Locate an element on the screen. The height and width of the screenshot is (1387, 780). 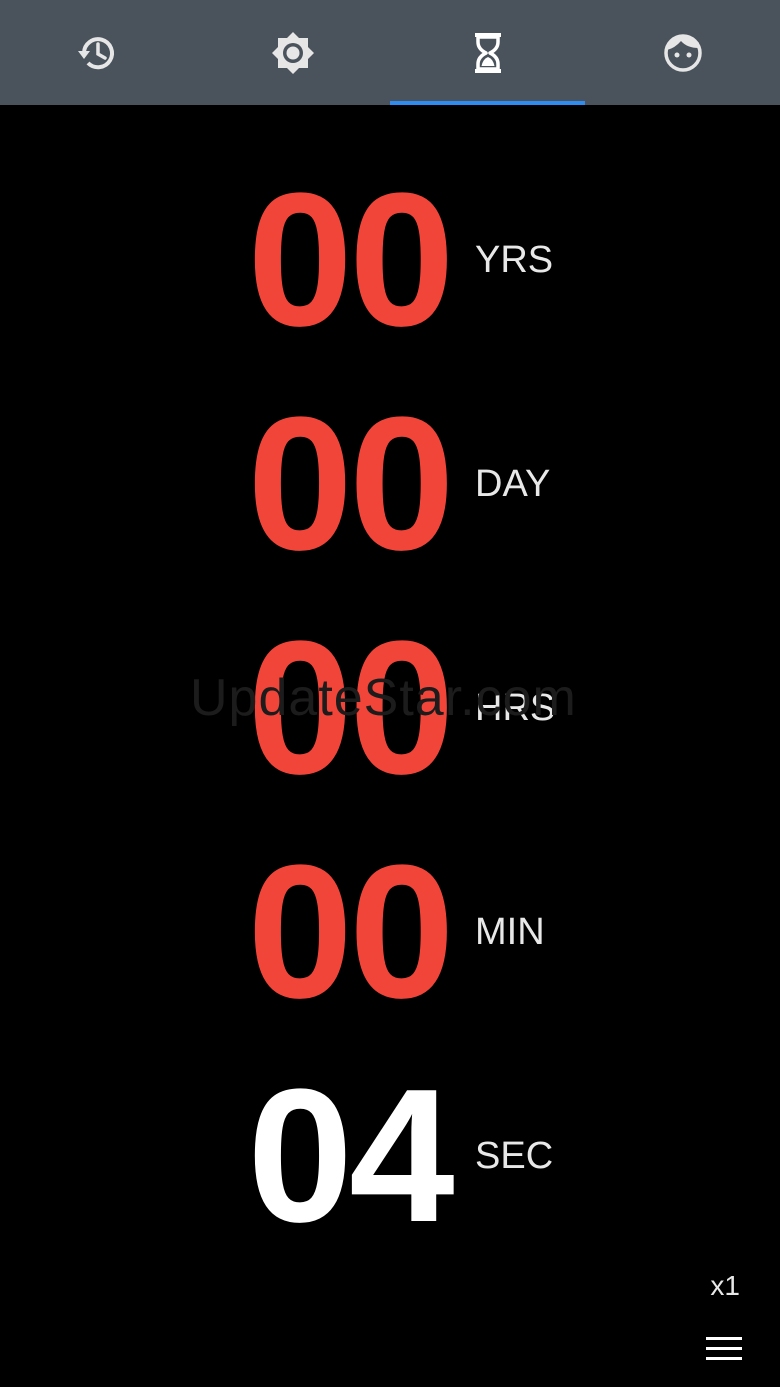
tab-history is located at coordinates (97, 52).